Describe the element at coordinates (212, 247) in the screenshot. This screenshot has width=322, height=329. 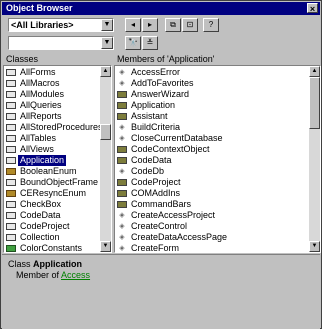
I see `member-item: ◈ CreateForm` at that location.